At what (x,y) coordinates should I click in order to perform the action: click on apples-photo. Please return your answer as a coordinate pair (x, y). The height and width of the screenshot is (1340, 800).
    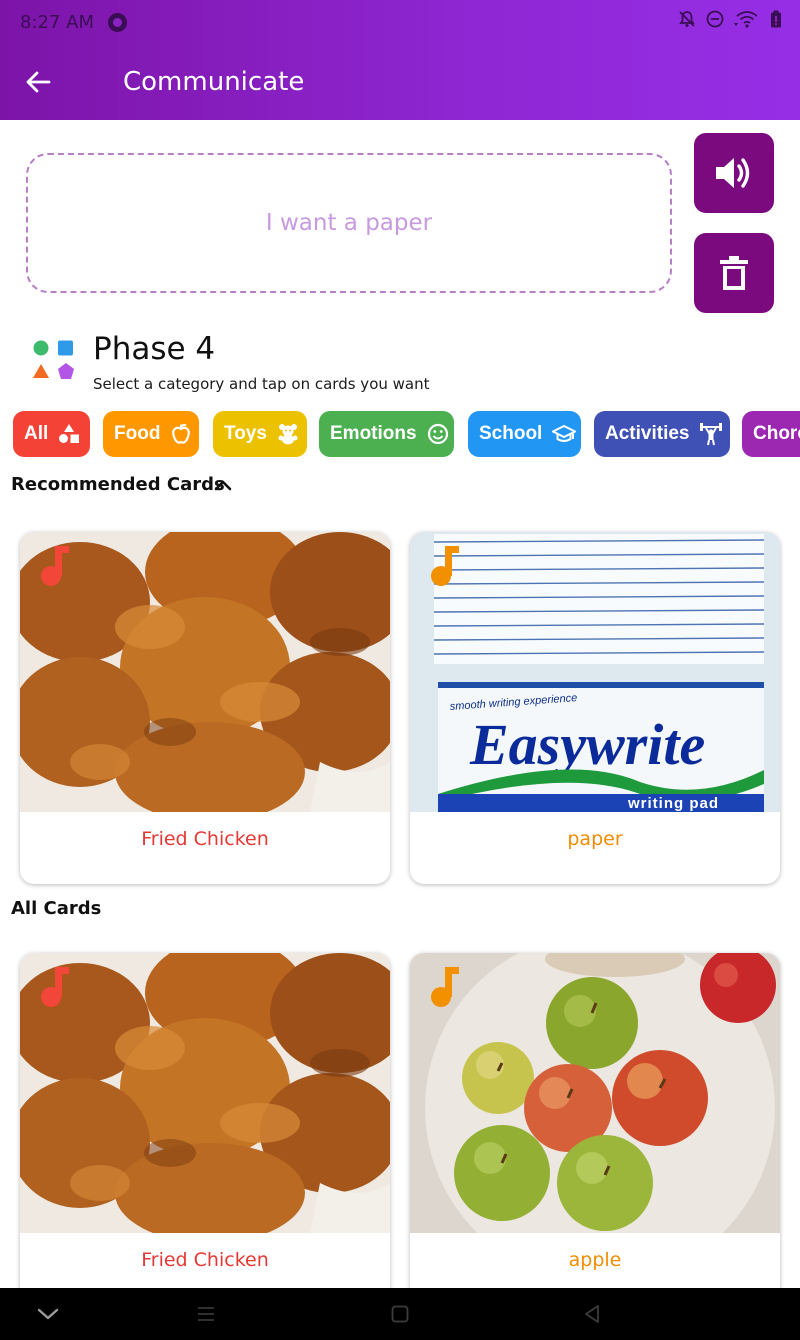
    Looking at the image, I should click on (595, 1093).